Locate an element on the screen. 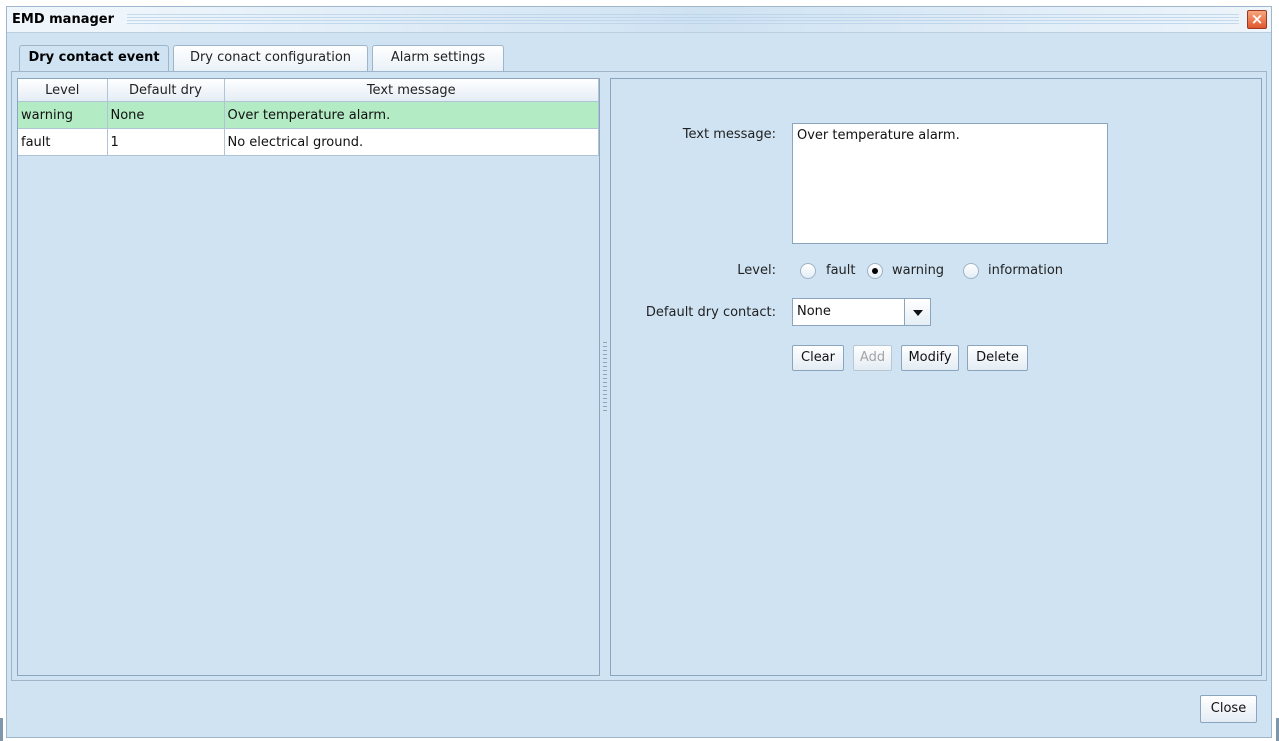 Image resolution: width=1279 pixels, height=741 pixels. table-header-row: Level Default dry Text message is located at coordinates (308, 90).